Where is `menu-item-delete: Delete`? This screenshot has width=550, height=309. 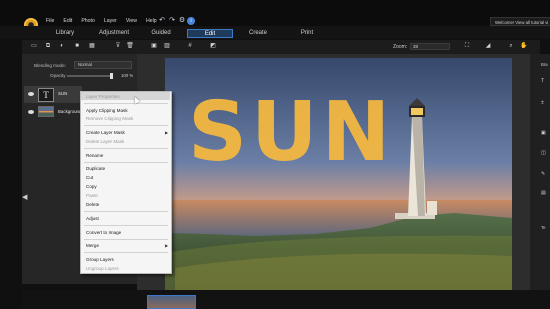
menu-item-delete: Delete is located at coordinates (92, 204).